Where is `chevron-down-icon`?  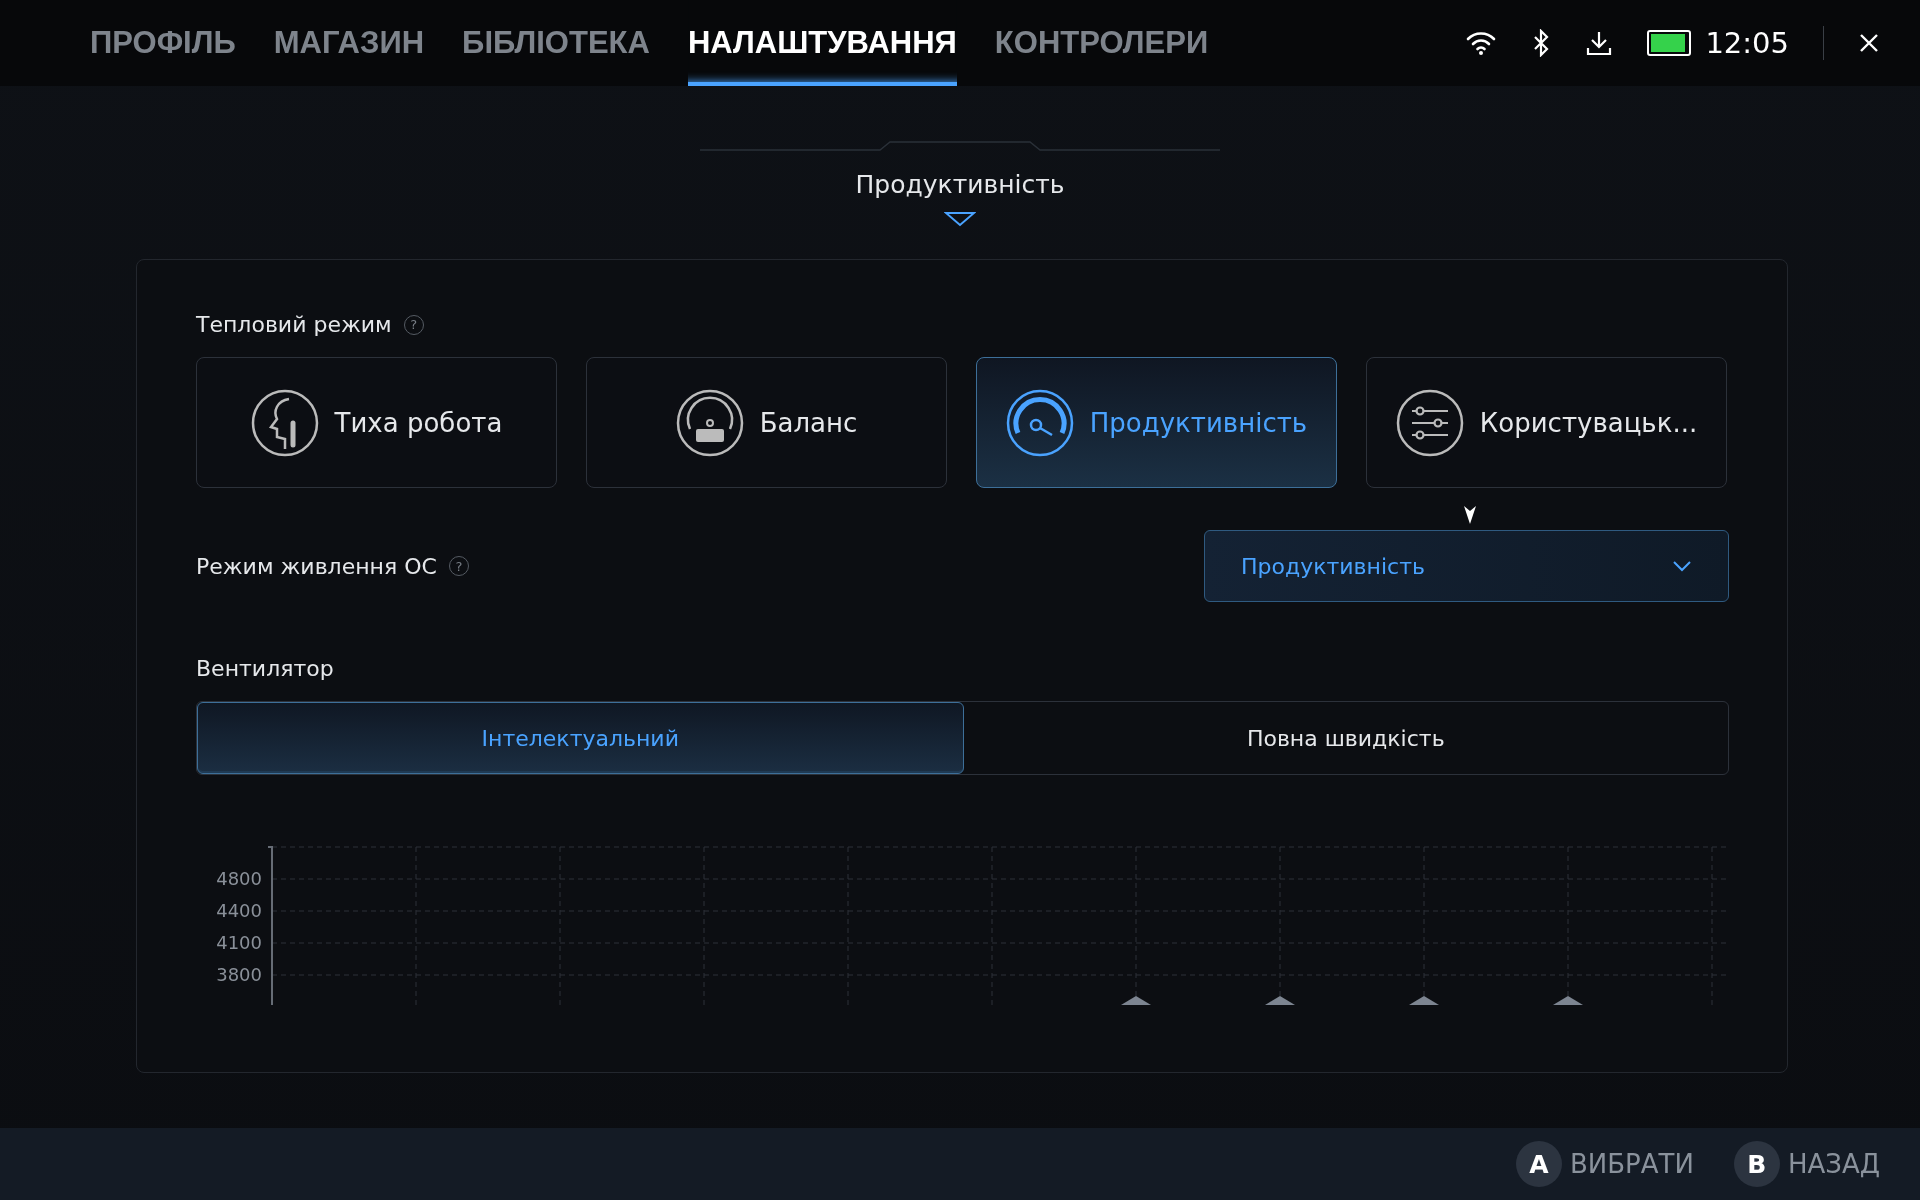
chevron-down-icon is located at coordinates (1682, 566).